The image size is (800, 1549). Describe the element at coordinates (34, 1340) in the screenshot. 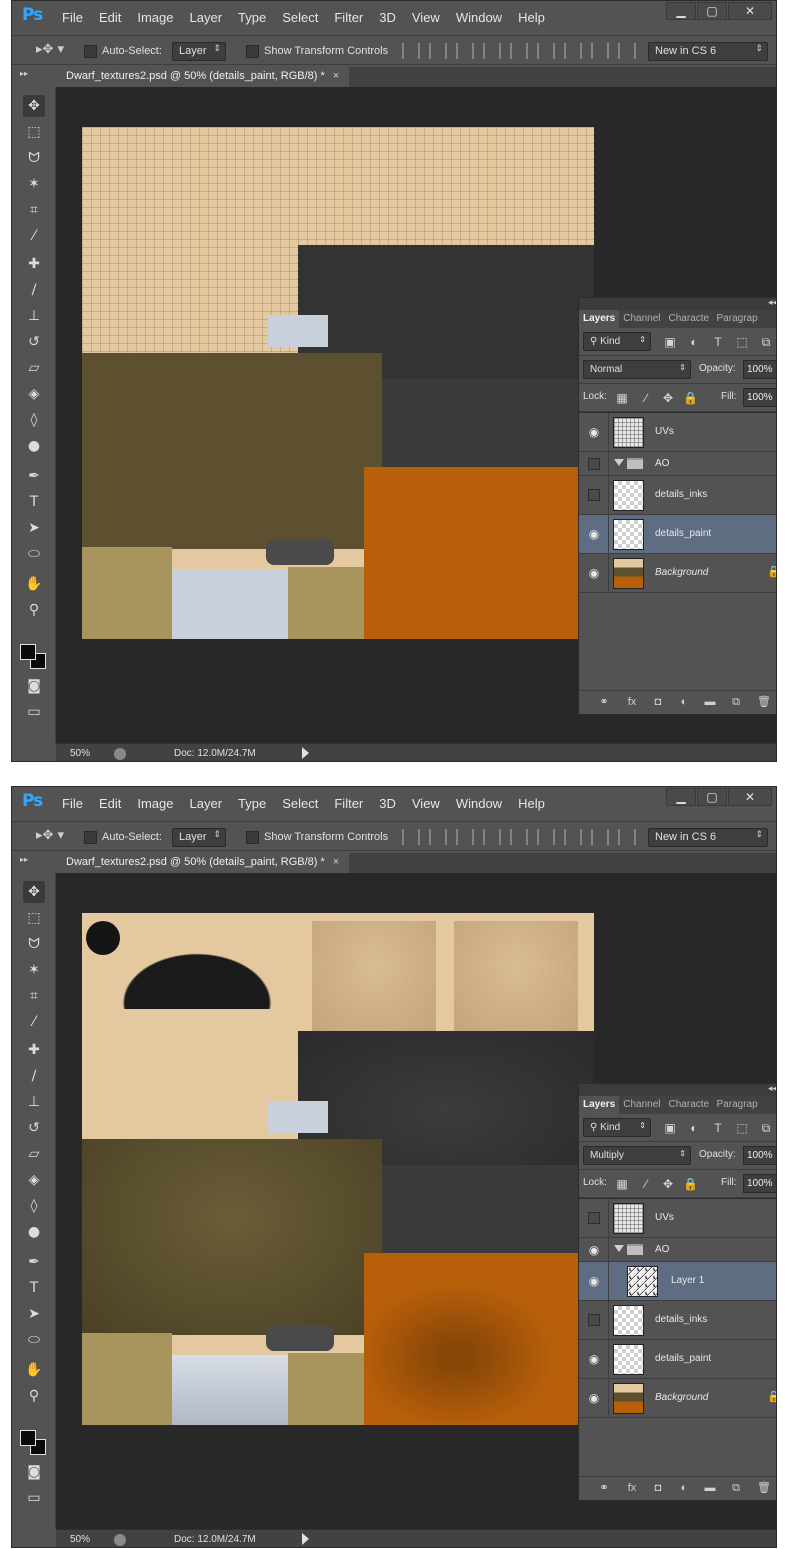

I see `shape-tool-icon: ⬭` at that location.